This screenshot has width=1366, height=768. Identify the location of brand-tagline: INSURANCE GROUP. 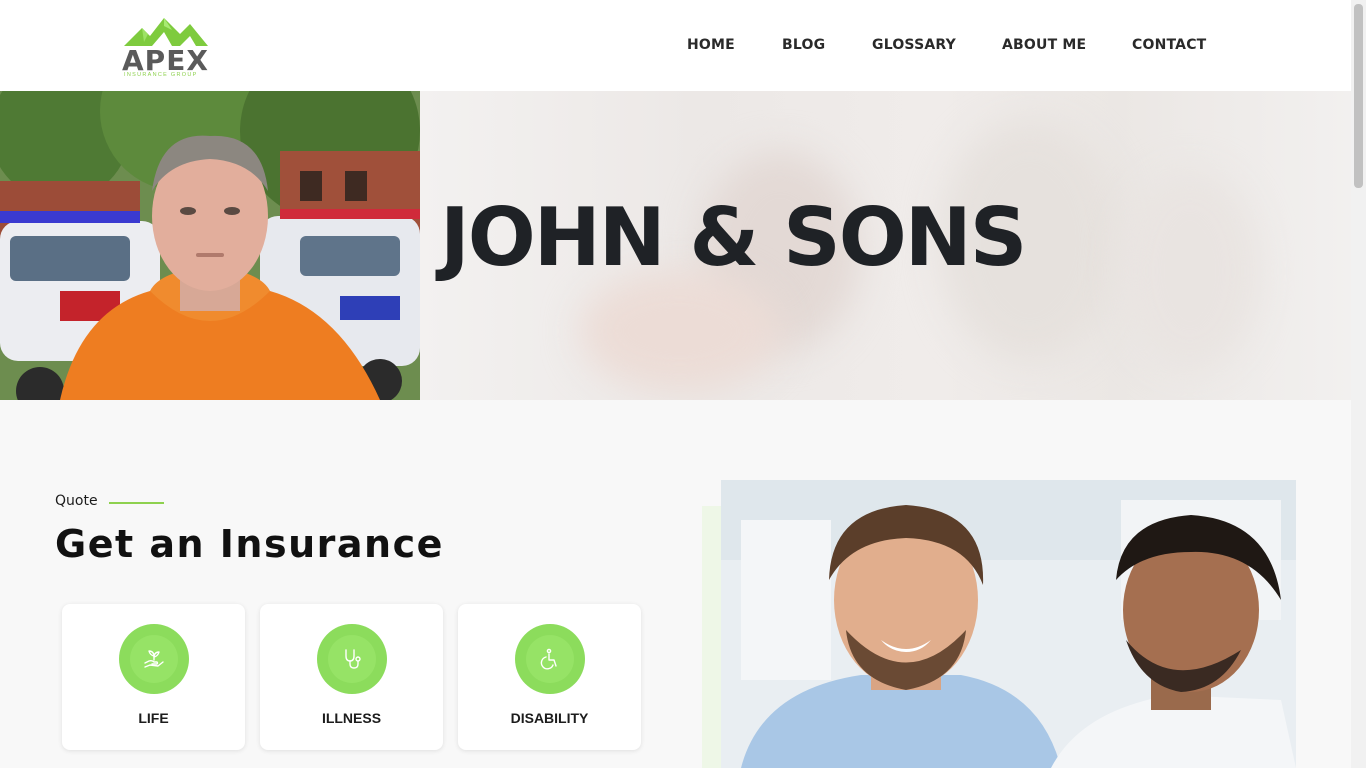
(161, 75).